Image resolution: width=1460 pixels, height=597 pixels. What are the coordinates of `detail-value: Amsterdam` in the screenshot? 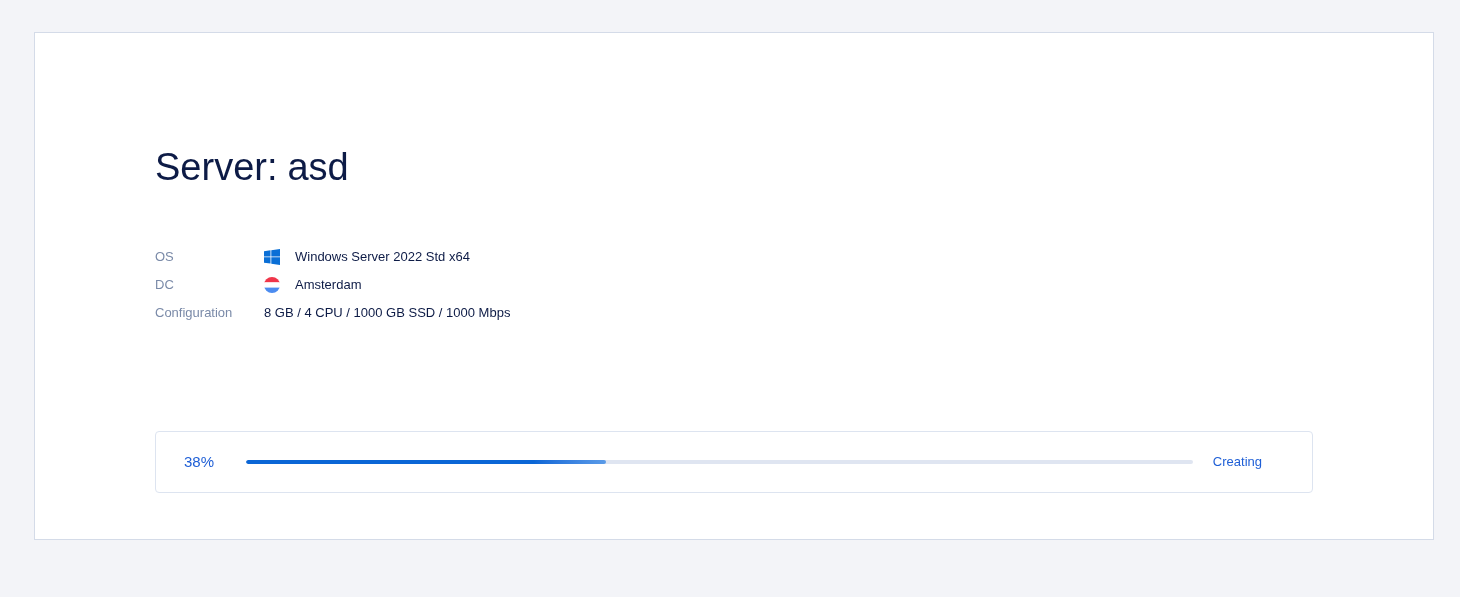 It's located at (328, 285).